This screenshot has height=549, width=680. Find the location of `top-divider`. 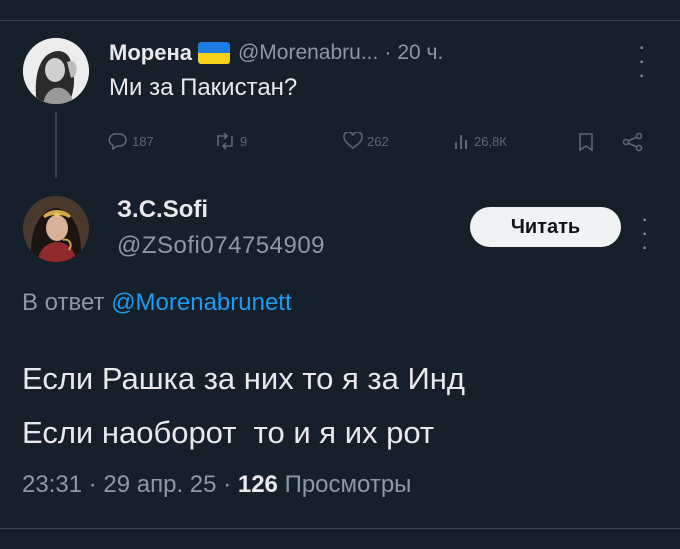

top-divider is located at coordinates (340, 20).